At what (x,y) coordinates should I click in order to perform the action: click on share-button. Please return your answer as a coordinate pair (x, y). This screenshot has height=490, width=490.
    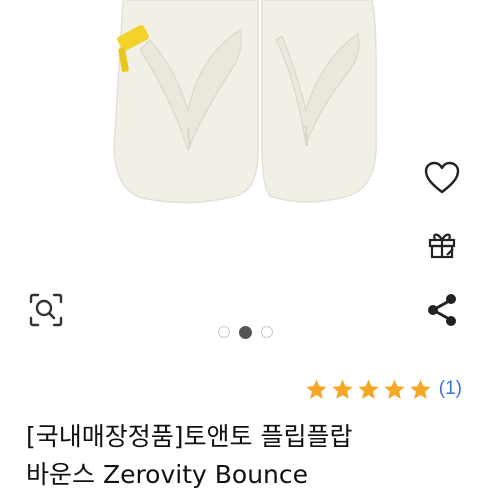
    Looking at the image, I should click on (442, 310).